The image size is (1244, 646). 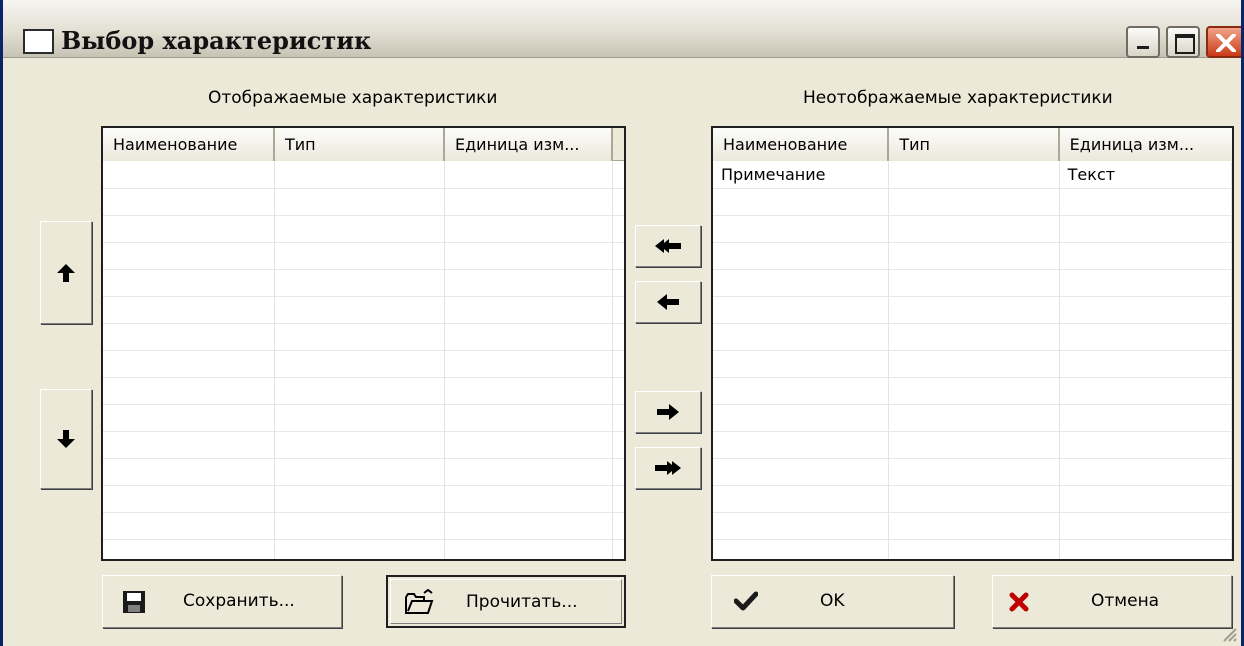 What do you see at coordinates (1143, 42) in the screenshot?
I see `minimize-button` at bounding box center [1143, 42].